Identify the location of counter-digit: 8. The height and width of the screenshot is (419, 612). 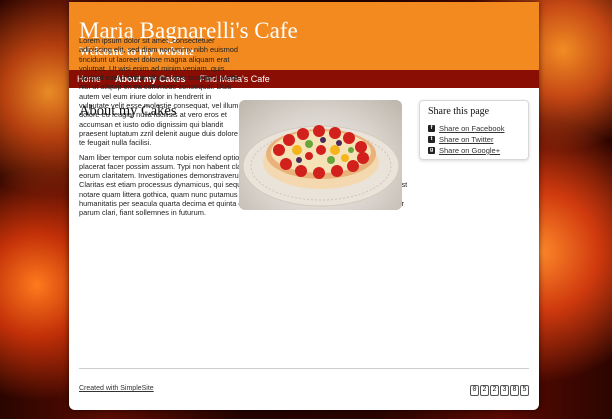
(514, 390).